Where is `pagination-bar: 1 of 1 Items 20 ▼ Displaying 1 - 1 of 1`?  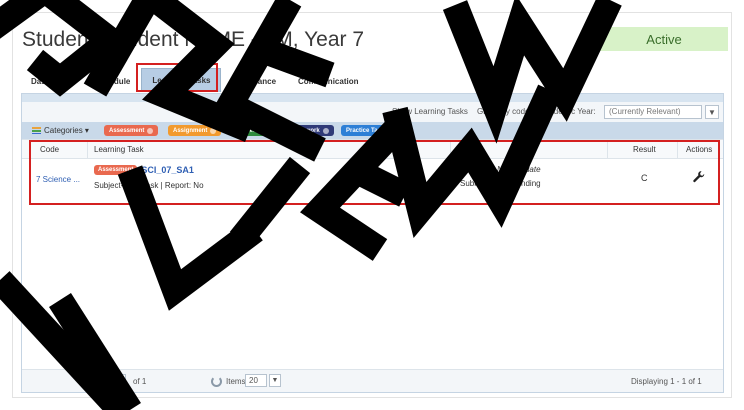
pagination-bar: 1 of 1 Items 20 ▼ Displaying 1 - 1 of 1 is located at coordinates (372, 380).